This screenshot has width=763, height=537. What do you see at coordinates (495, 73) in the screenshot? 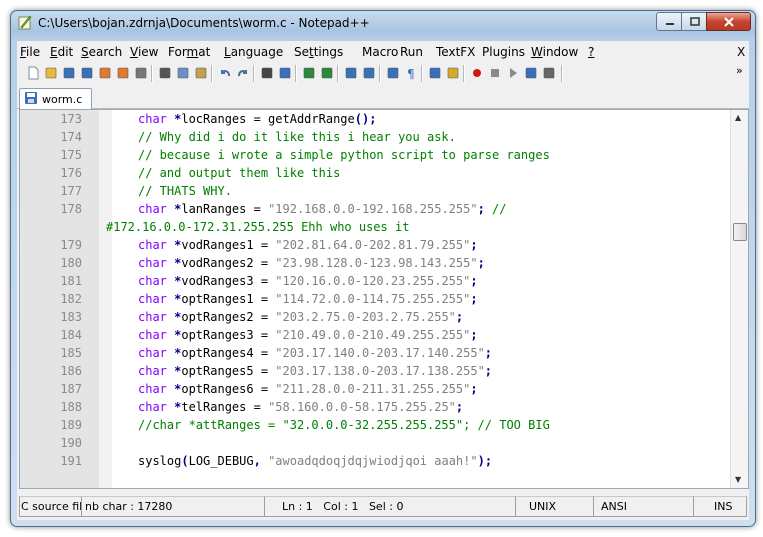
I see `stop-macro-button` at bounding box center [495, 73].